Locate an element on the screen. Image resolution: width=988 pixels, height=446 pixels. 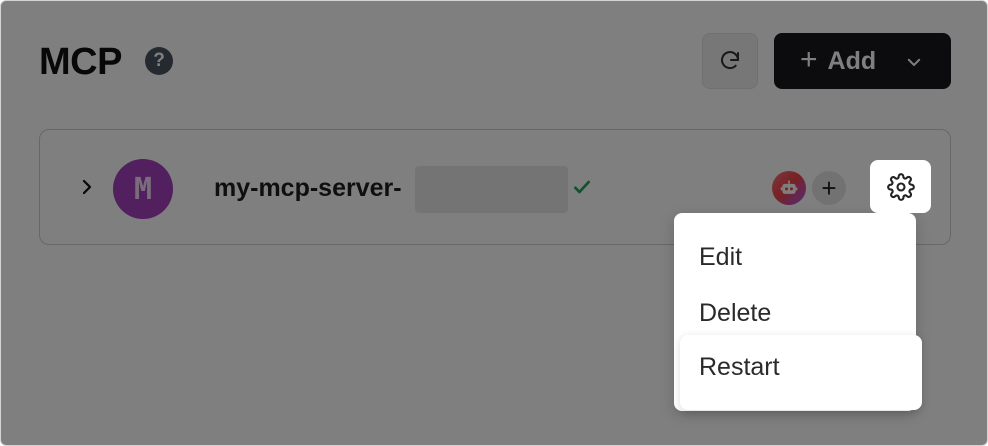
settings-gear-button is located at coordinates (900, 186).